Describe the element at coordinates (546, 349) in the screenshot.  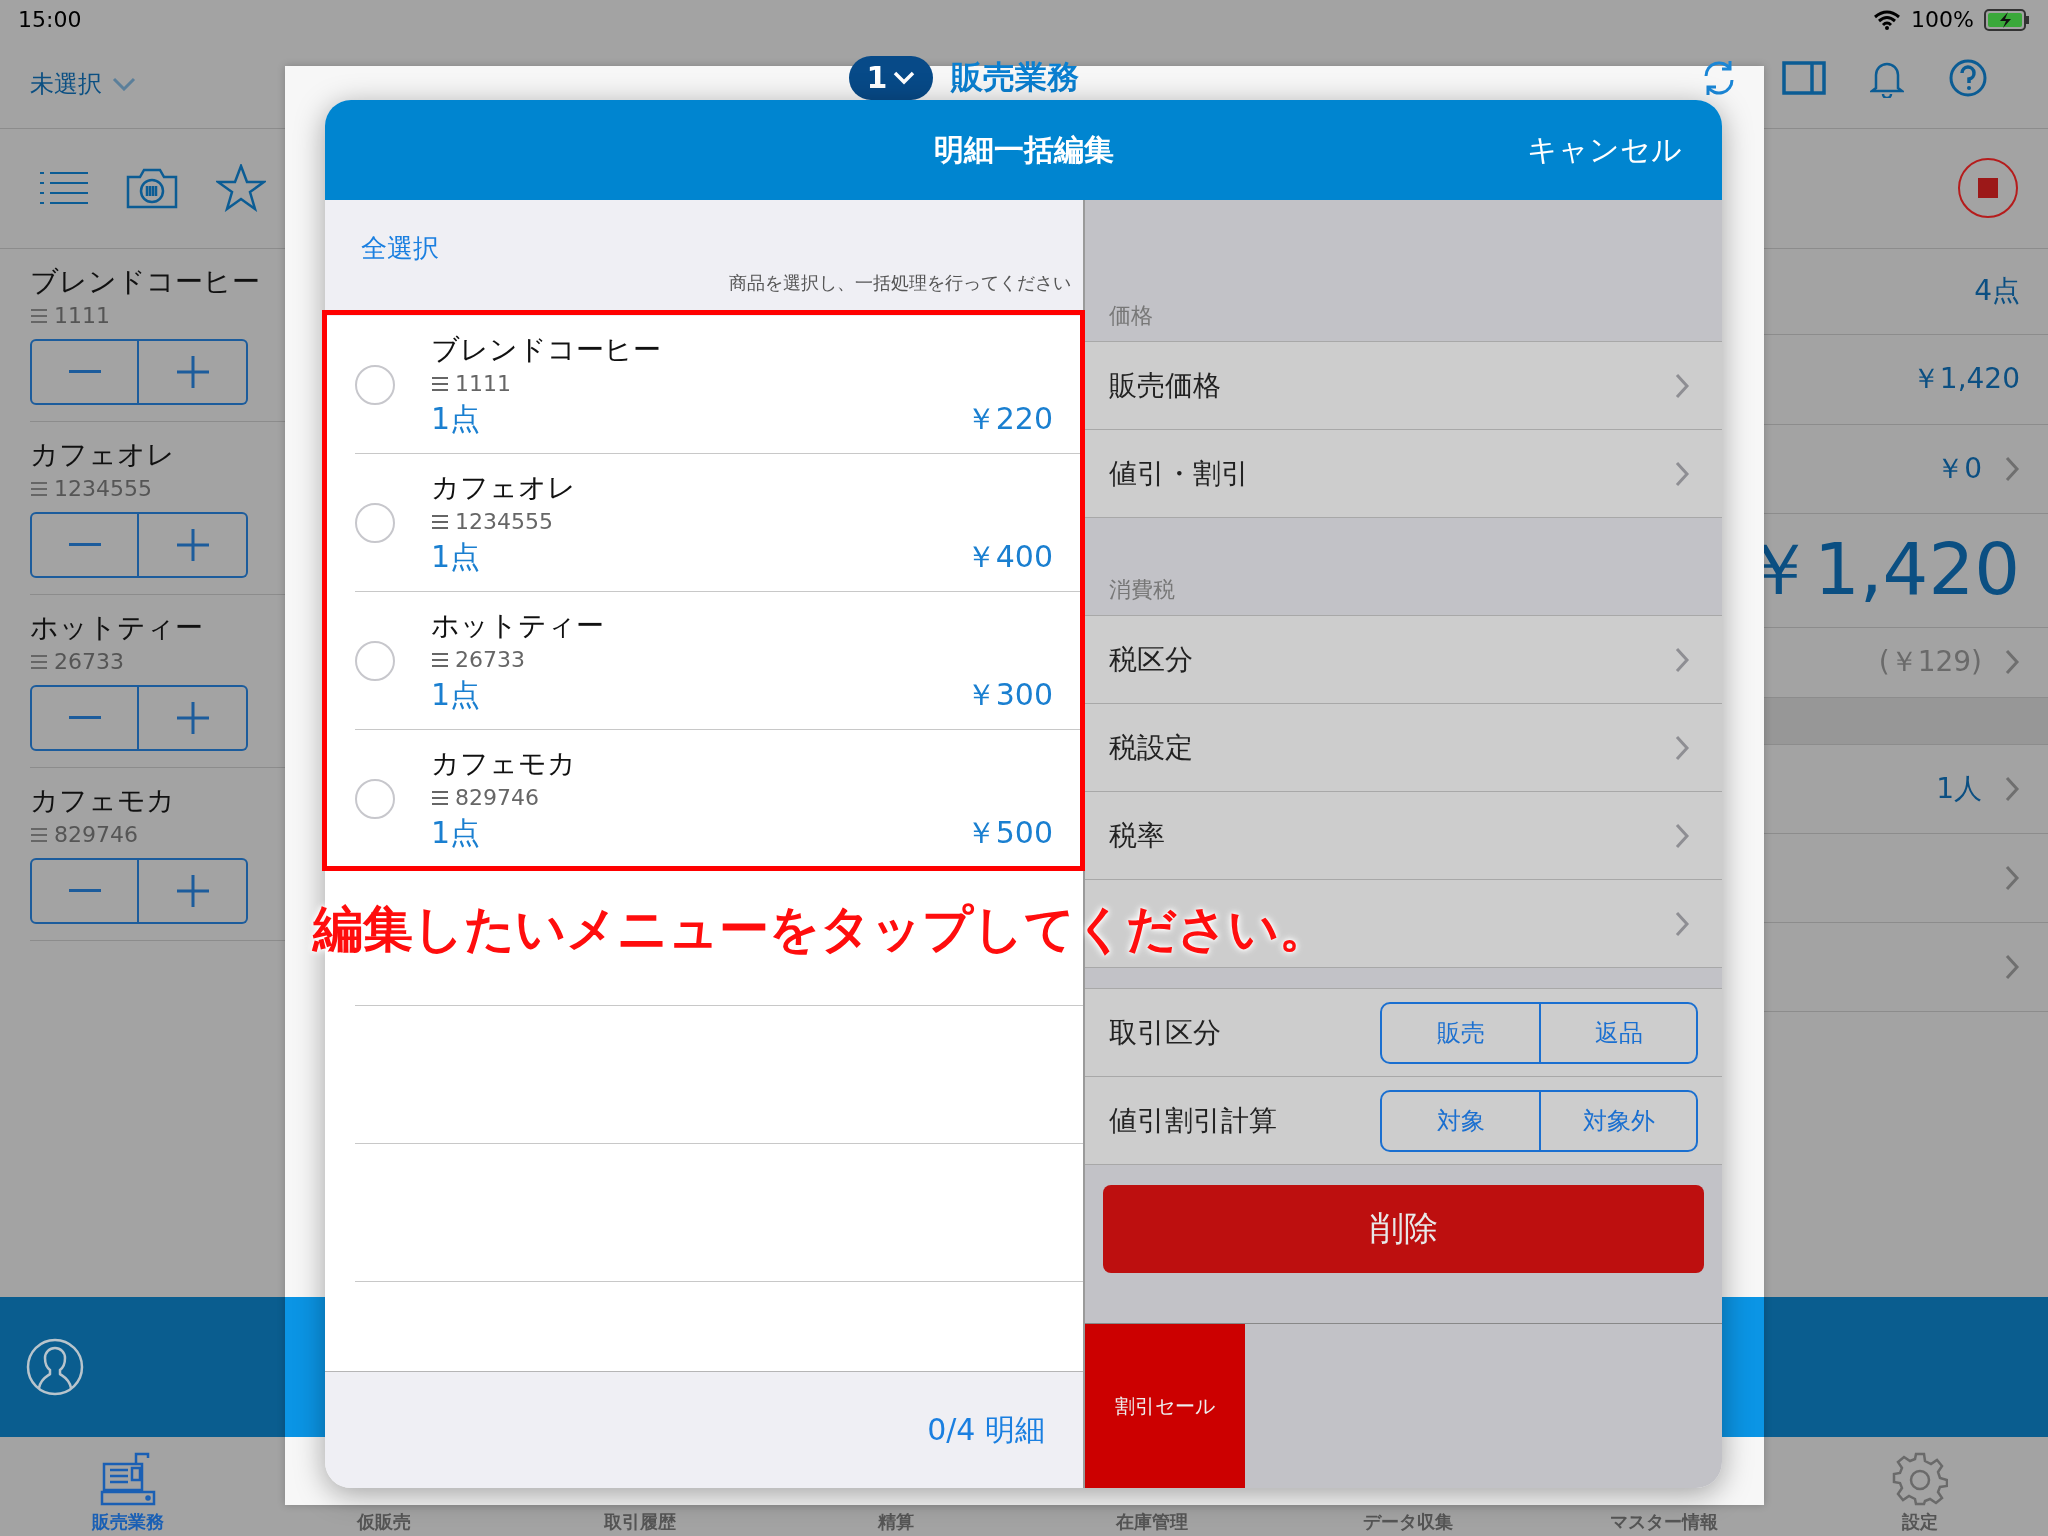
I see `item-name: ブレンドコーヒー` at that location.